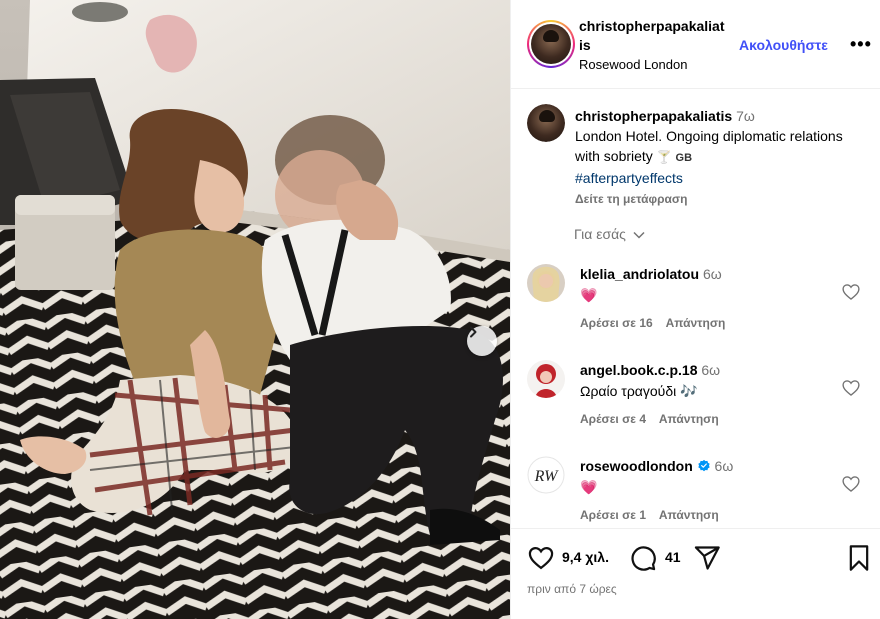 The image size is (880, 619). I want to click on more-icon: •••, so click(861, 44).